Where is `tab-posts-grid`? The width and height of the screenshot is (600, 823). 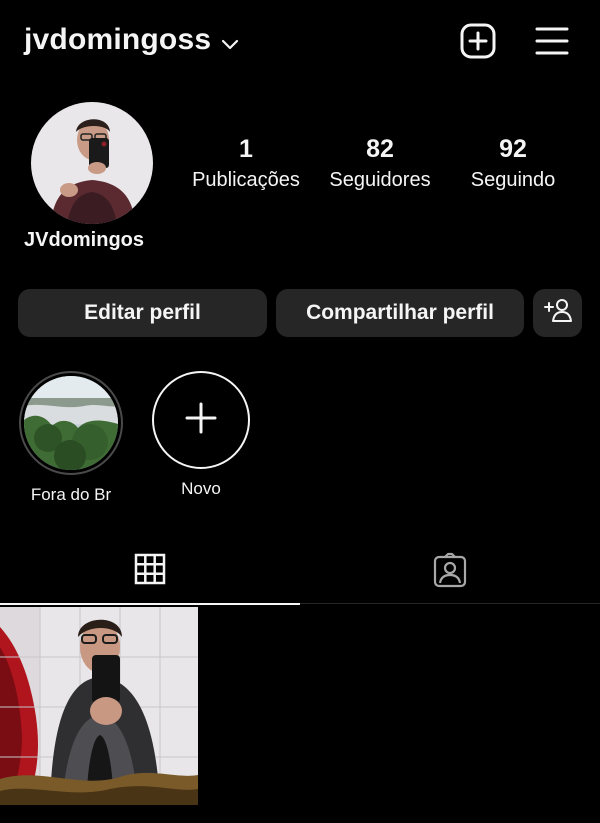
tab-posts-grid is located at coordinates (150, 572).